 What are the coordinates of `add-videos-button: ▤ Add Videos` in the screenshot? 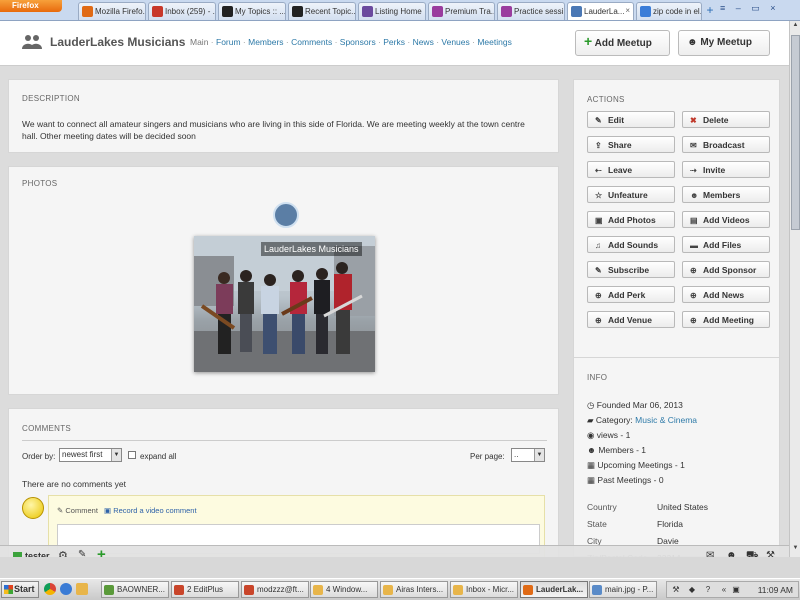 It's located at (726, 219).